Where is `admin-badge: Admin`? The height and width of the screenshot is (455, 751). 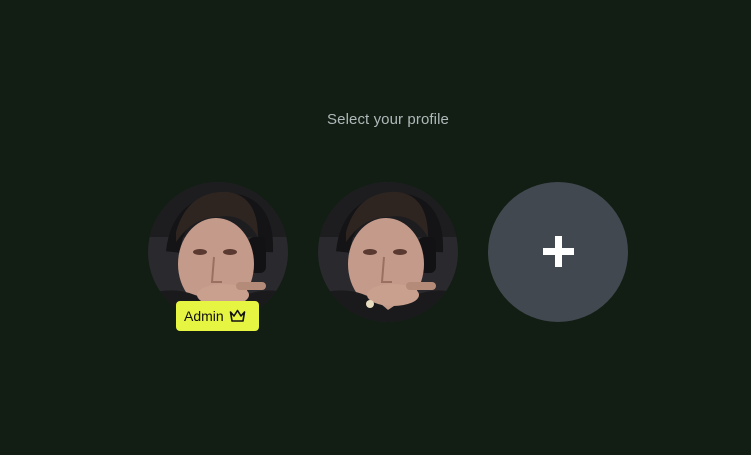
admin-badge: Admin is located at coordinates (217, 316).